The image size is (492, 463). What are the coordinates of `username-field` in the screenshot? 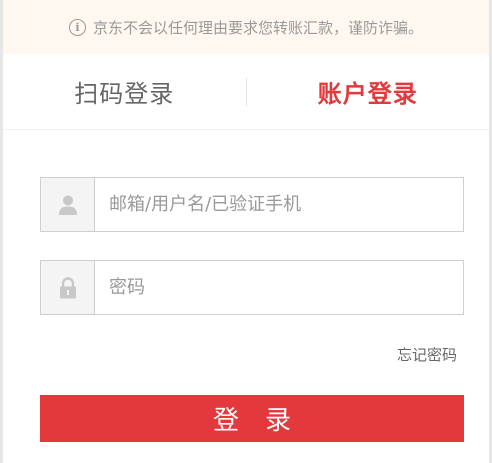 It's located at (252, 204).